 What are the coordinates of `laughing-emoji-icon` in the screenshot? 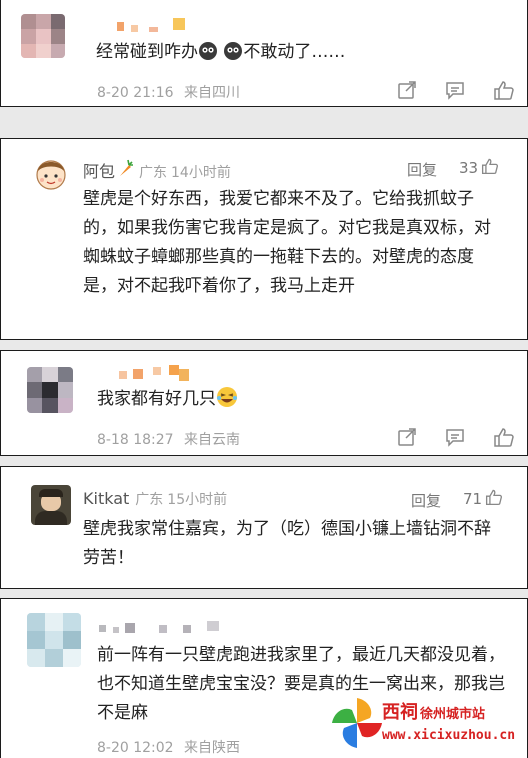 It's located at (227, 402).